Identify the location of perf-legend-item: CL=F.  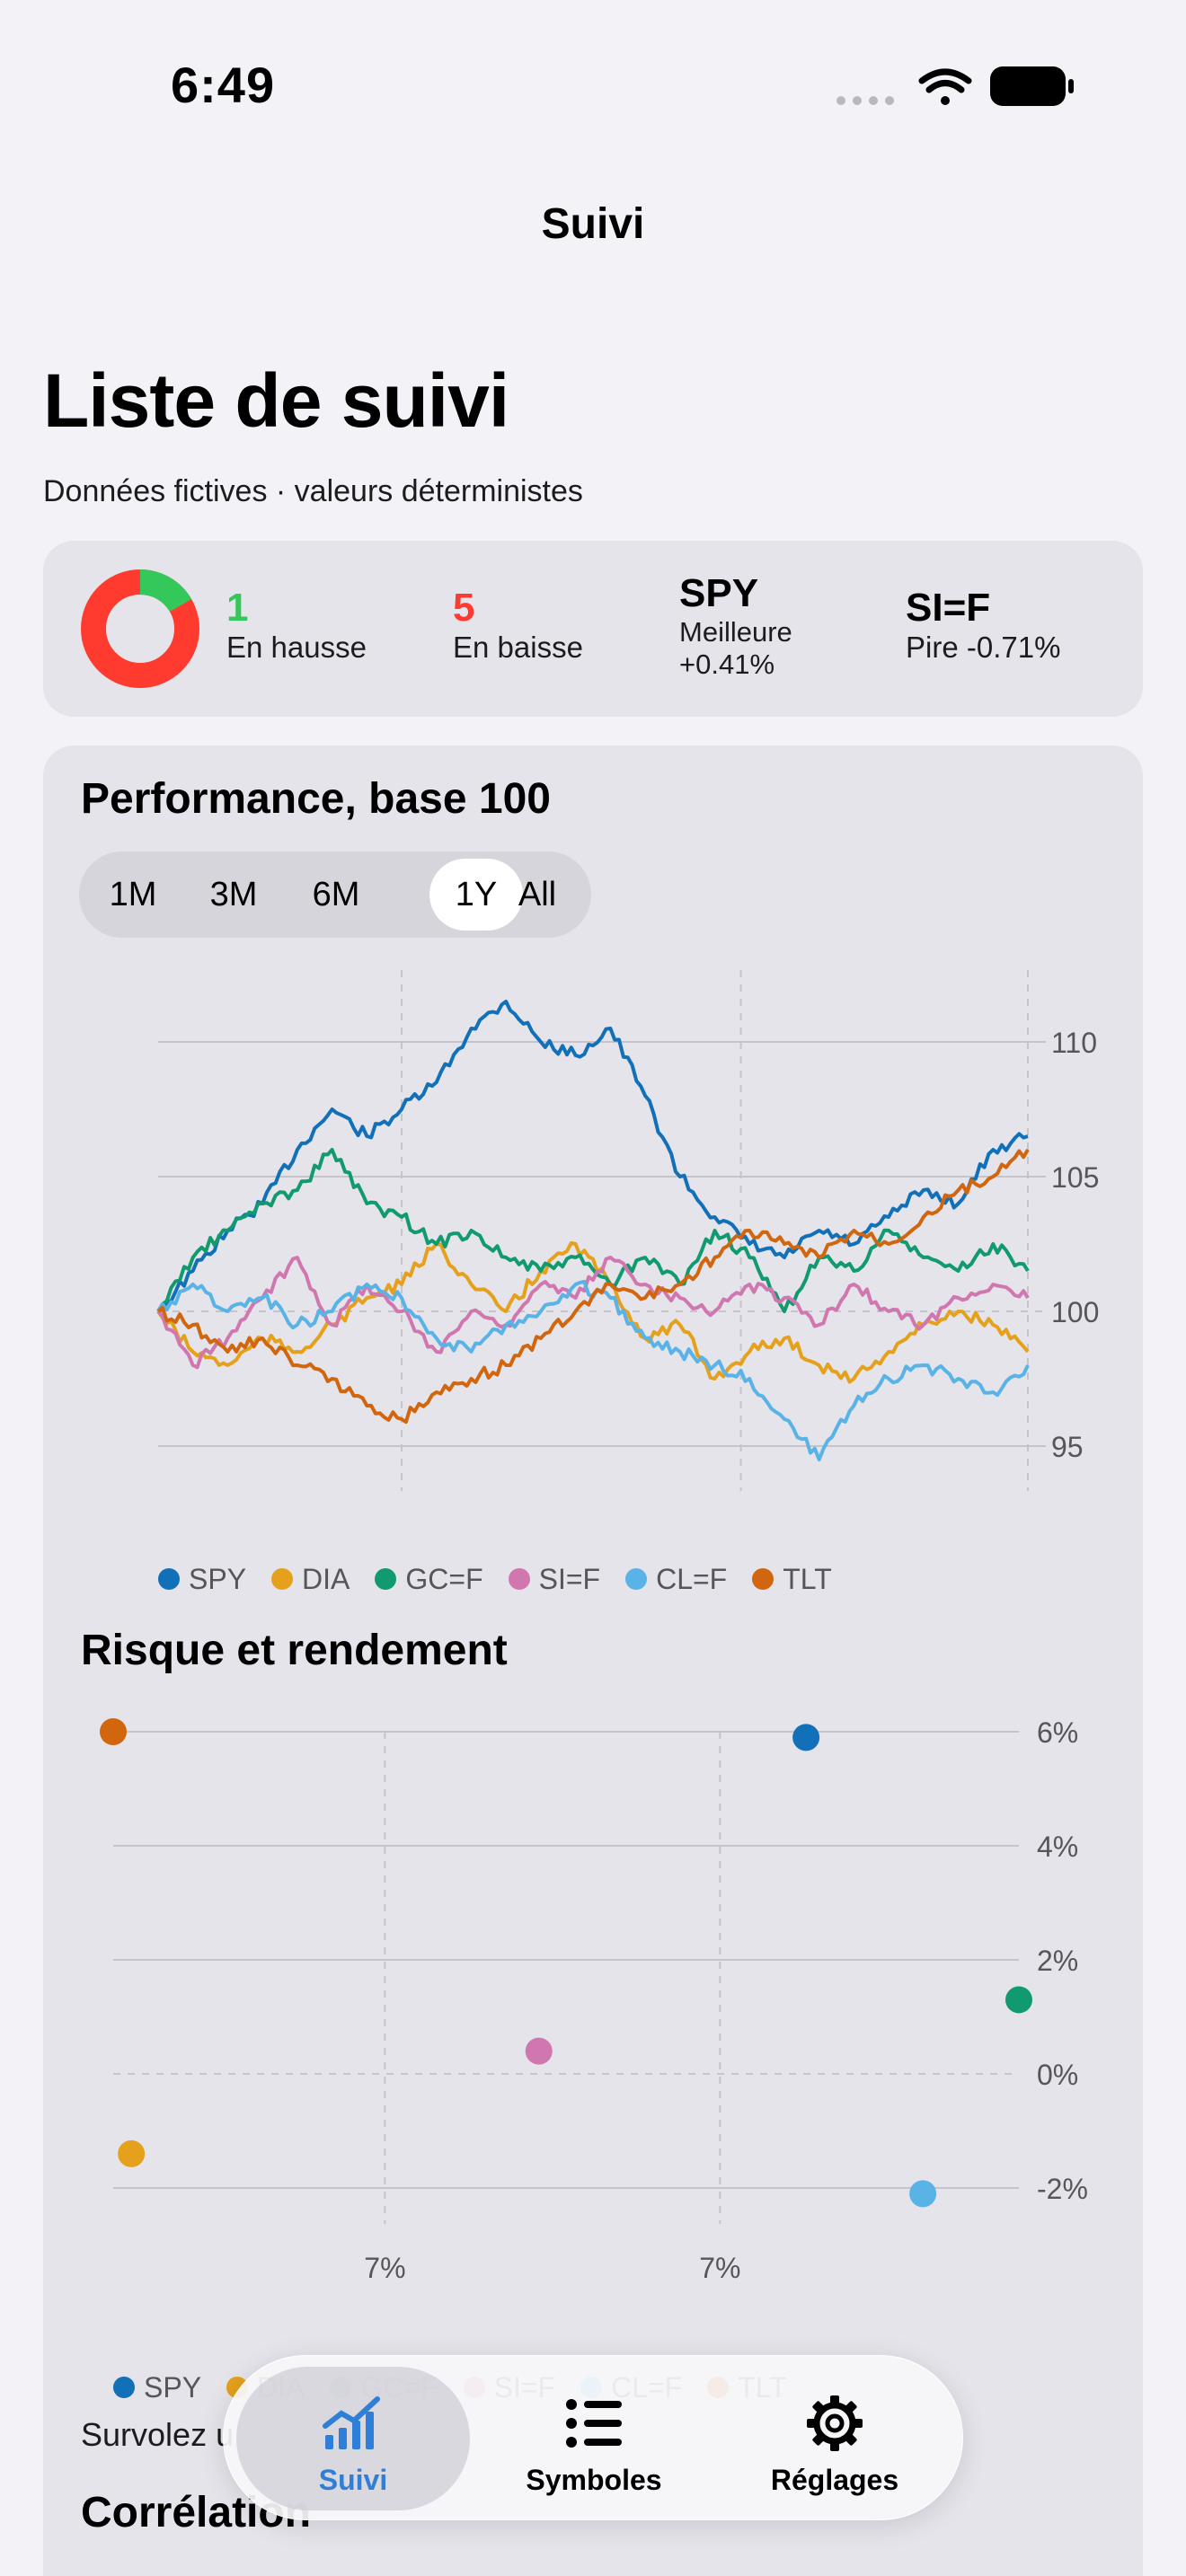
(676, 1579).